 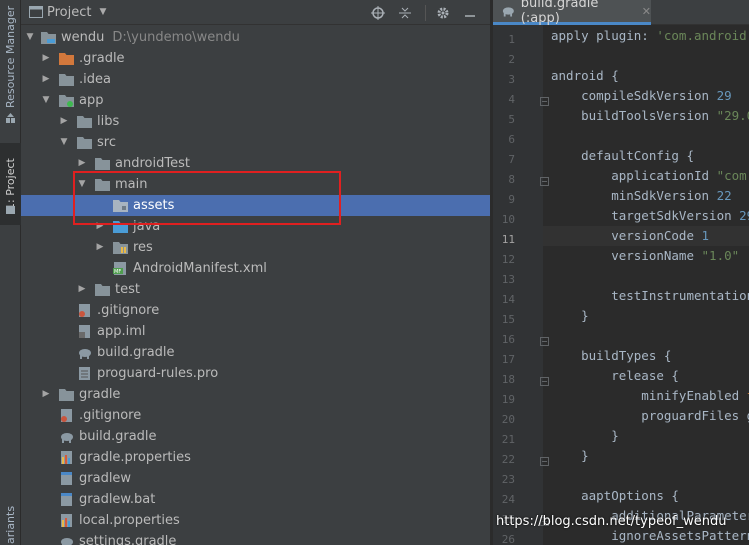 What do you see at coordinates (95, 79) in the screenshot?
I see `tree-label: .idea` at bounding box center [95, 79].